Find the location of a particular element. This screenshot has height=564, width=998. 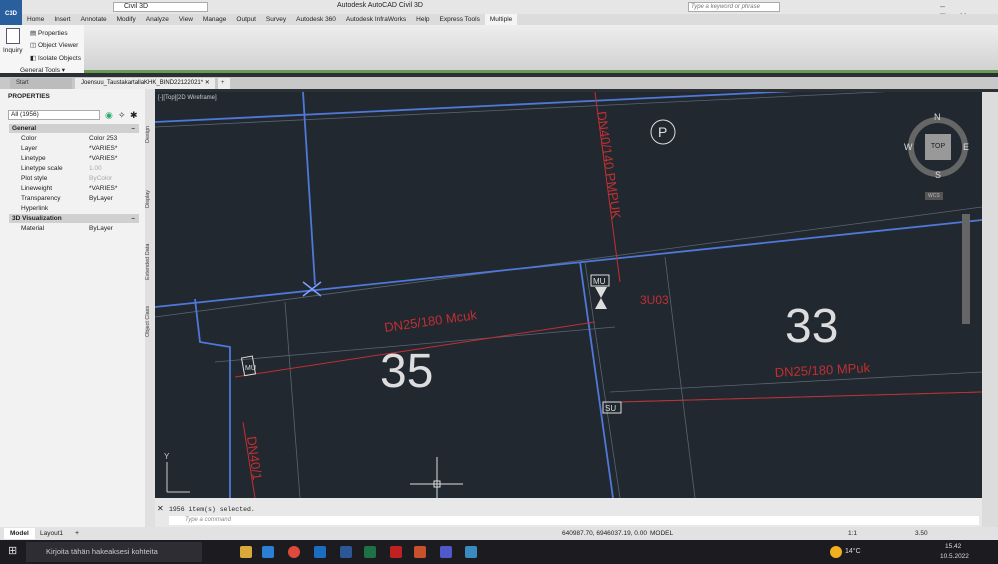

right-toolbar is located at coordinates (990, 309).